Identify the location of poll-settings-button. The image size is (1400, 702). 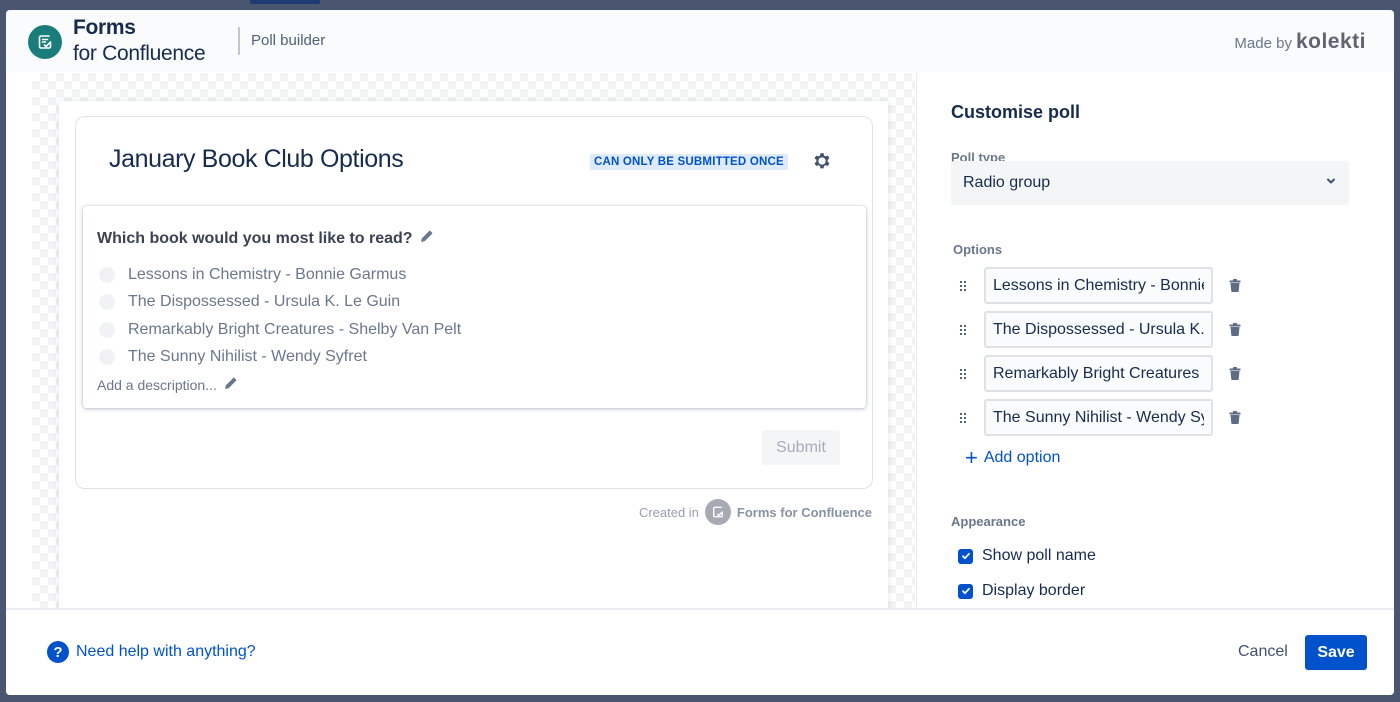
(822, 163).